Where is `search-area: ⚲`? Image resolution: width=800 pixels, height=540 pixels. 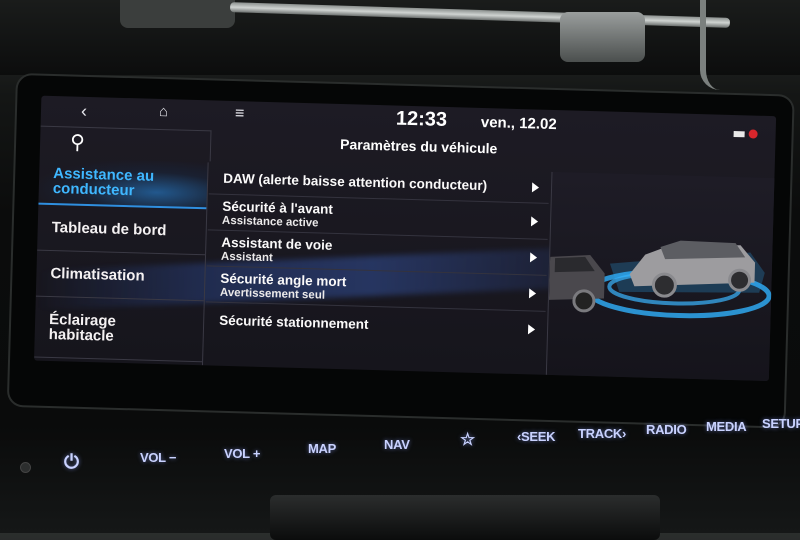 search-area: ⚲ is located at coordinates (125, 143).